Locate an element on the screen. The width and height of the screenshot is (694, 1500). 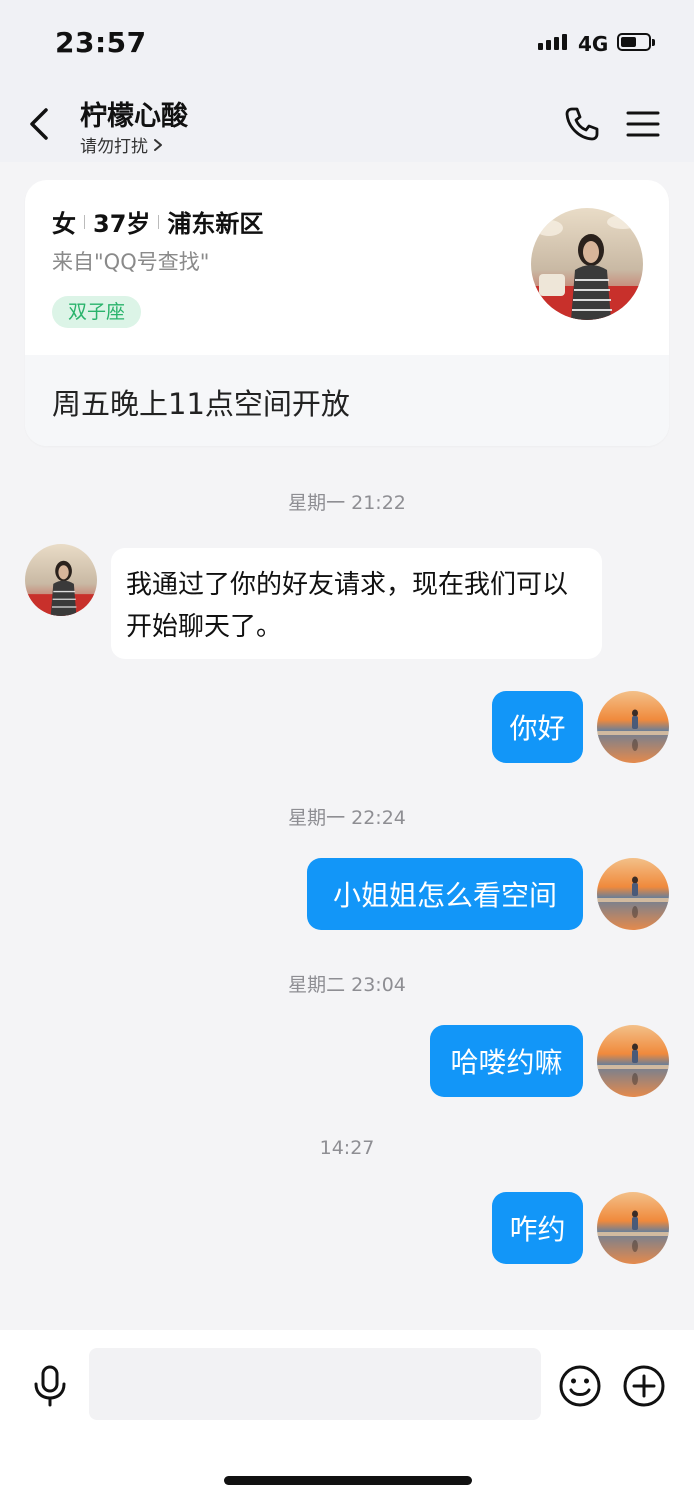
profile-basic-info: 女 37岁 浦东新区 is located at coordinates (157, 221).